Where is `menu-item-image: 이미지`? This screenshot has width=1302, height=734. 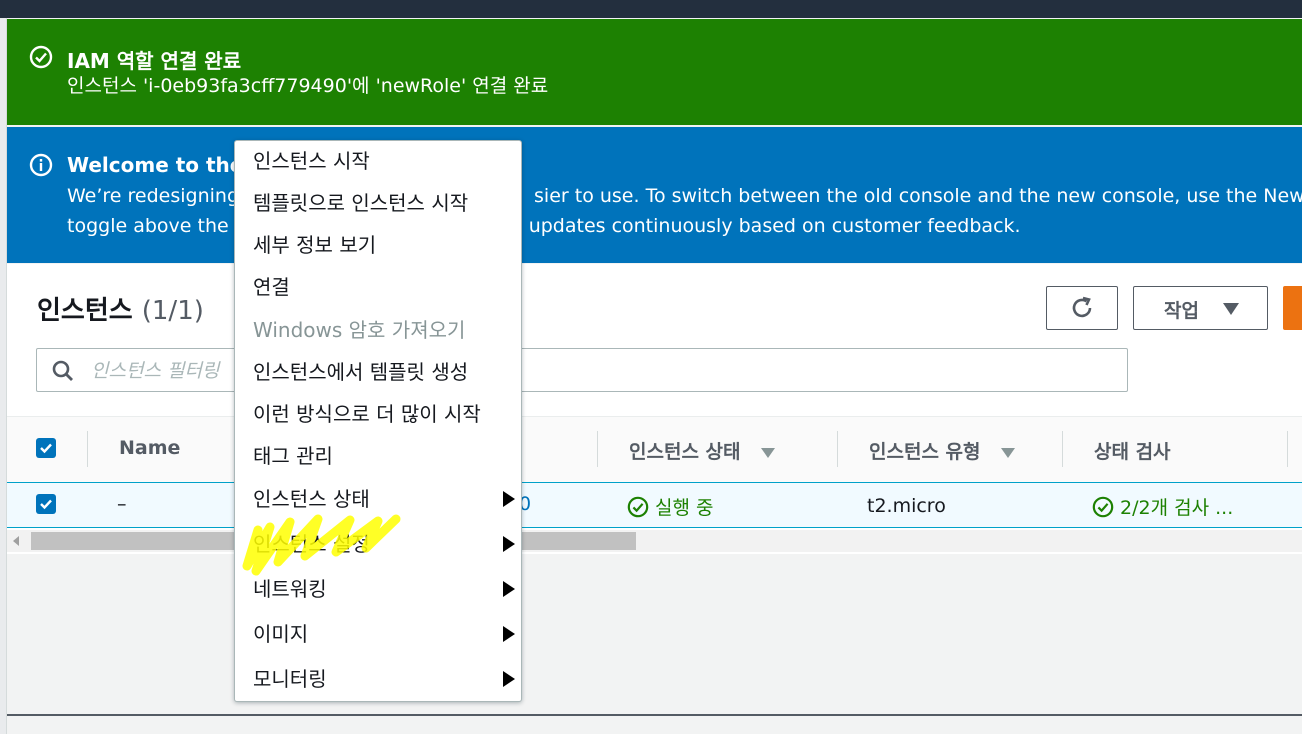 menu-item-image: 이미지 is located at coordinates (378, 634).